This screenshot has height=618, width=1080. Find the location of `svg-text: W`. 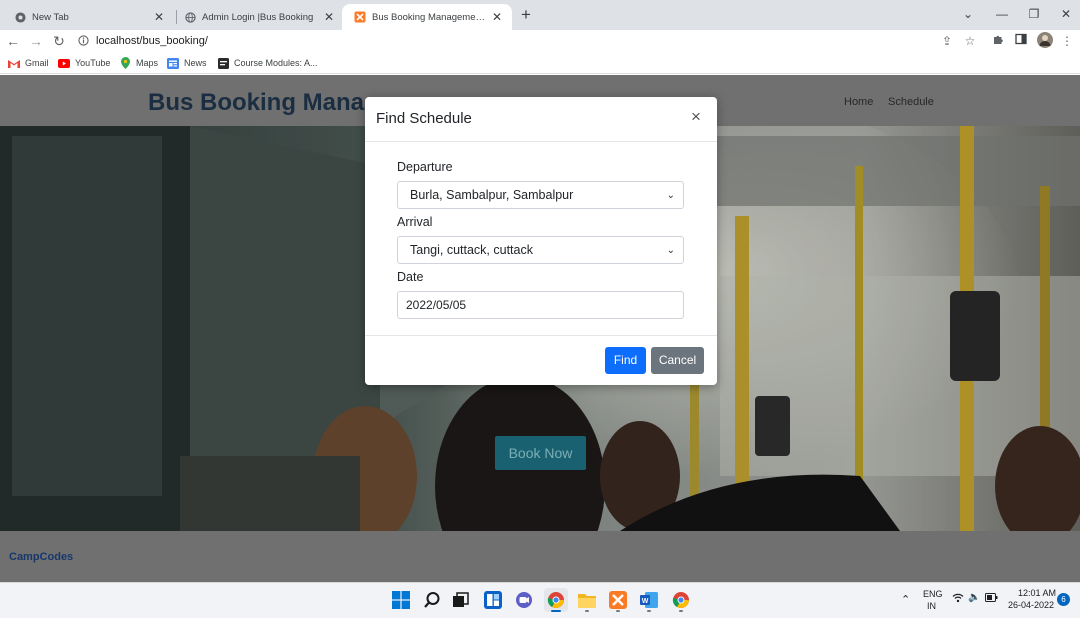

svg-text: W is located at coordinates (645, 601).